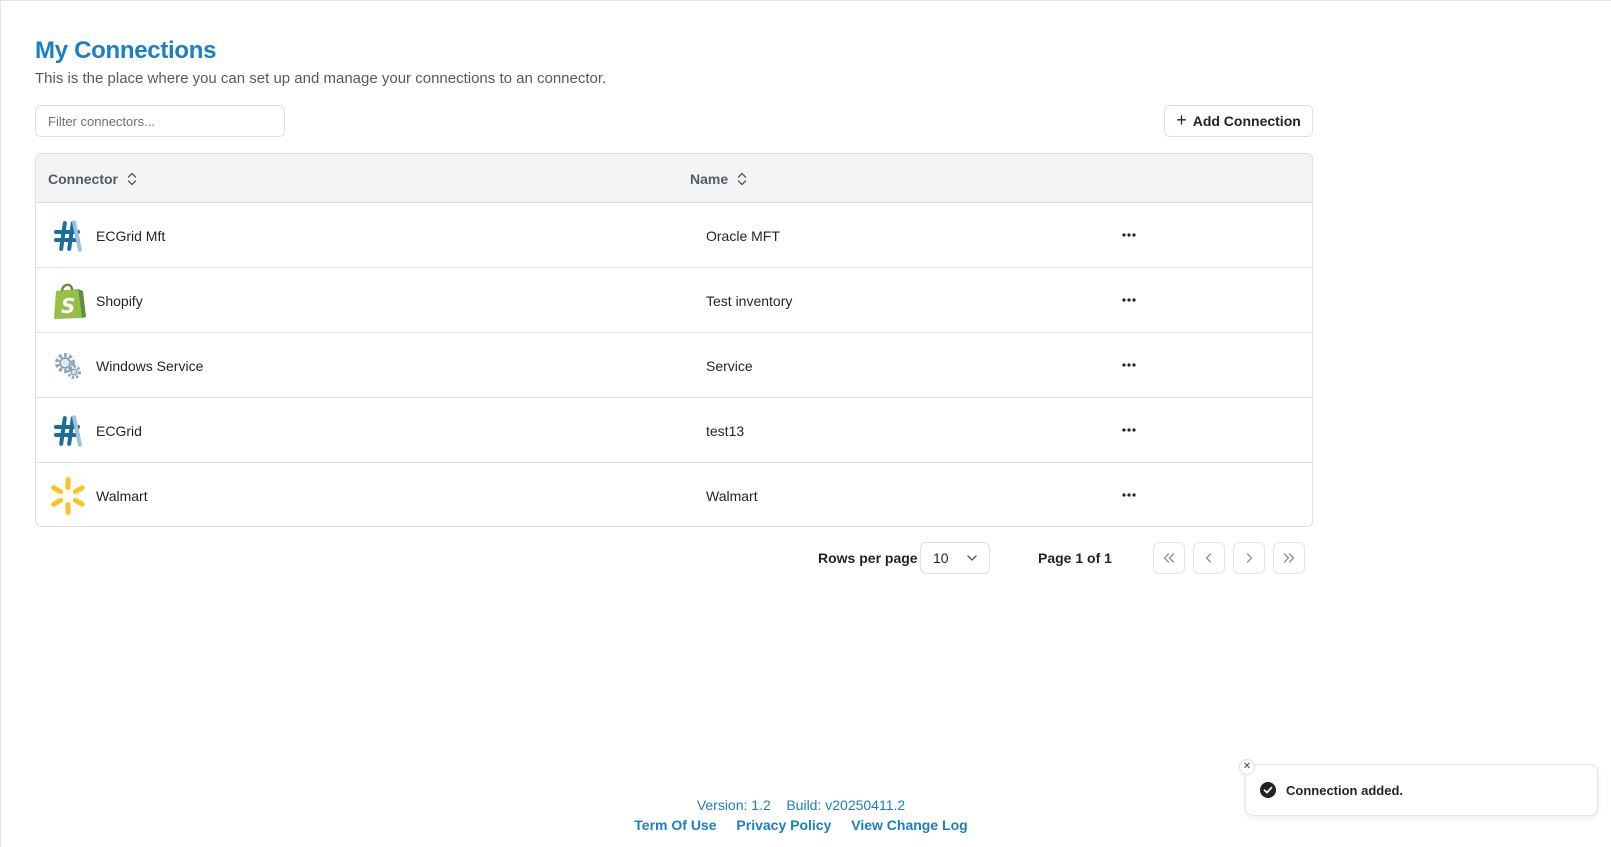 The image size is (1611, 847). I want to click on connector-name: ECGrid Mft, so click(131, 235).